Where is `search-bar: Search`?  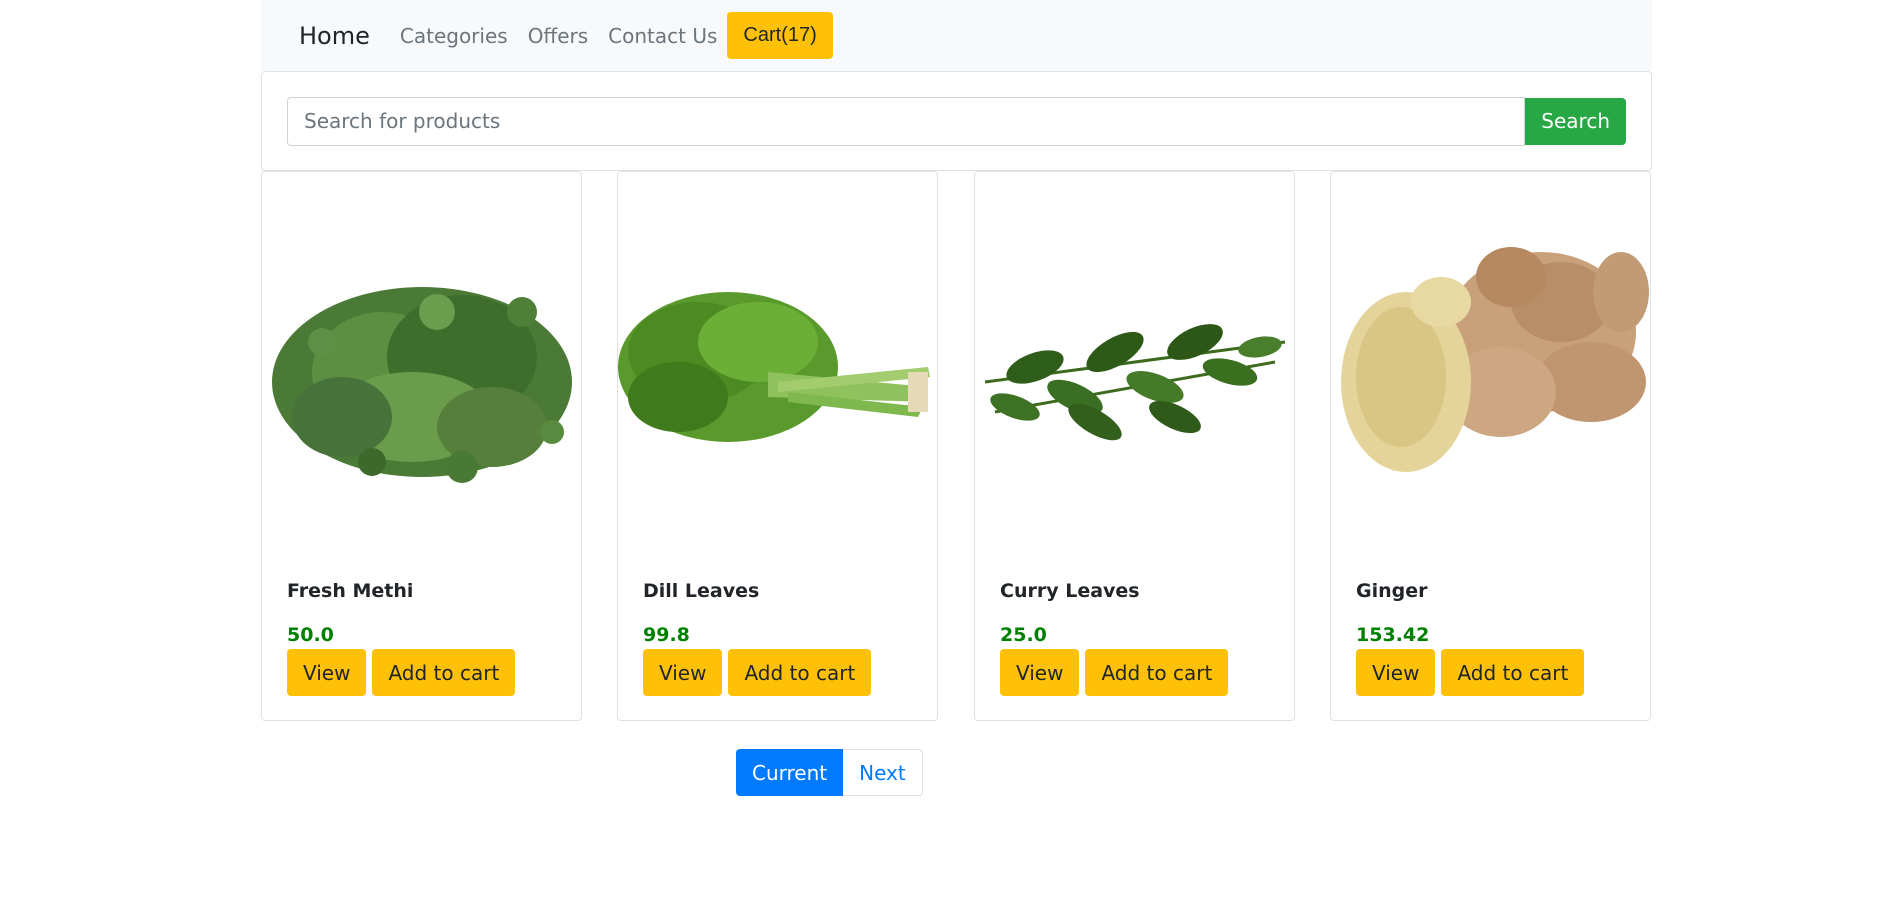 search-bar: Search is located at coordinates (956, 121).